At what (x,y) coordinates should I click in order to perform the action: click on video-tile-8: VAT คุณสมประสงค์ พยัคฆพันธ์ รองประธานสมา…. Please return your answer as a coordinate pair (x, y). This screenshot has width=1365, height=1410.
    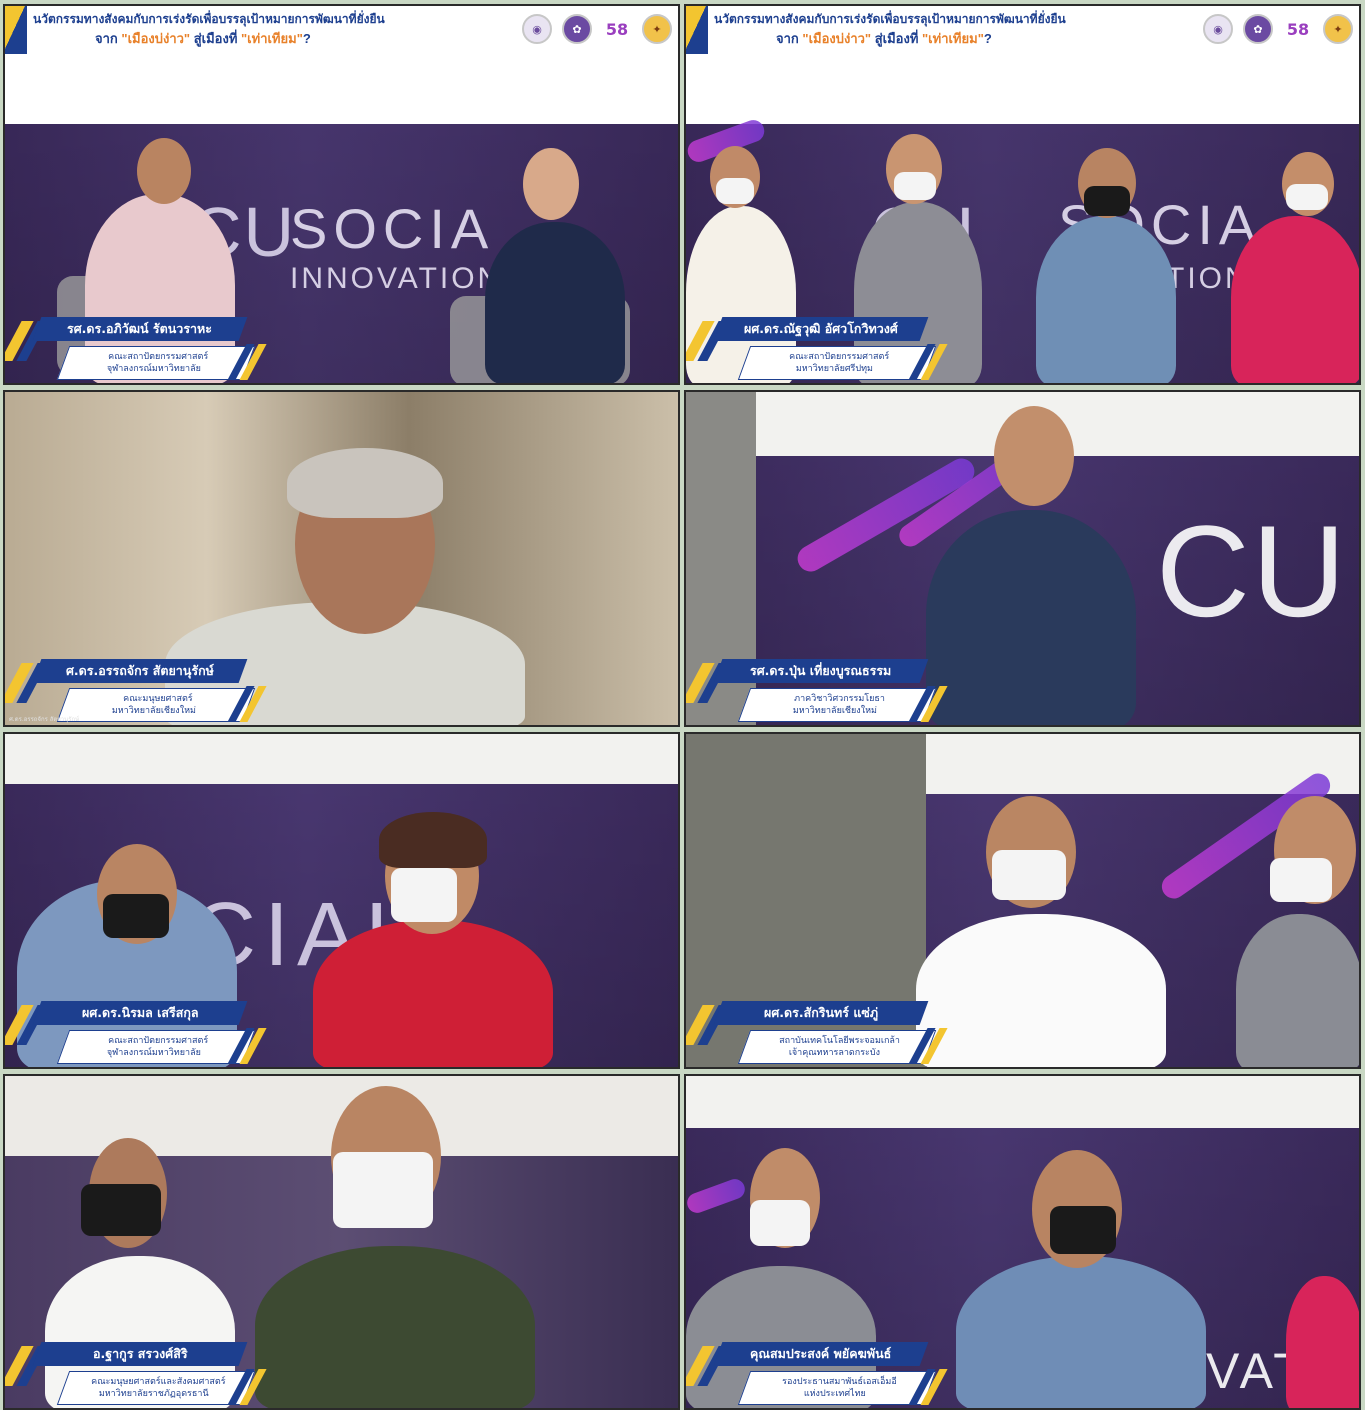
    Looking at the image, I should click on (1022, 1242).